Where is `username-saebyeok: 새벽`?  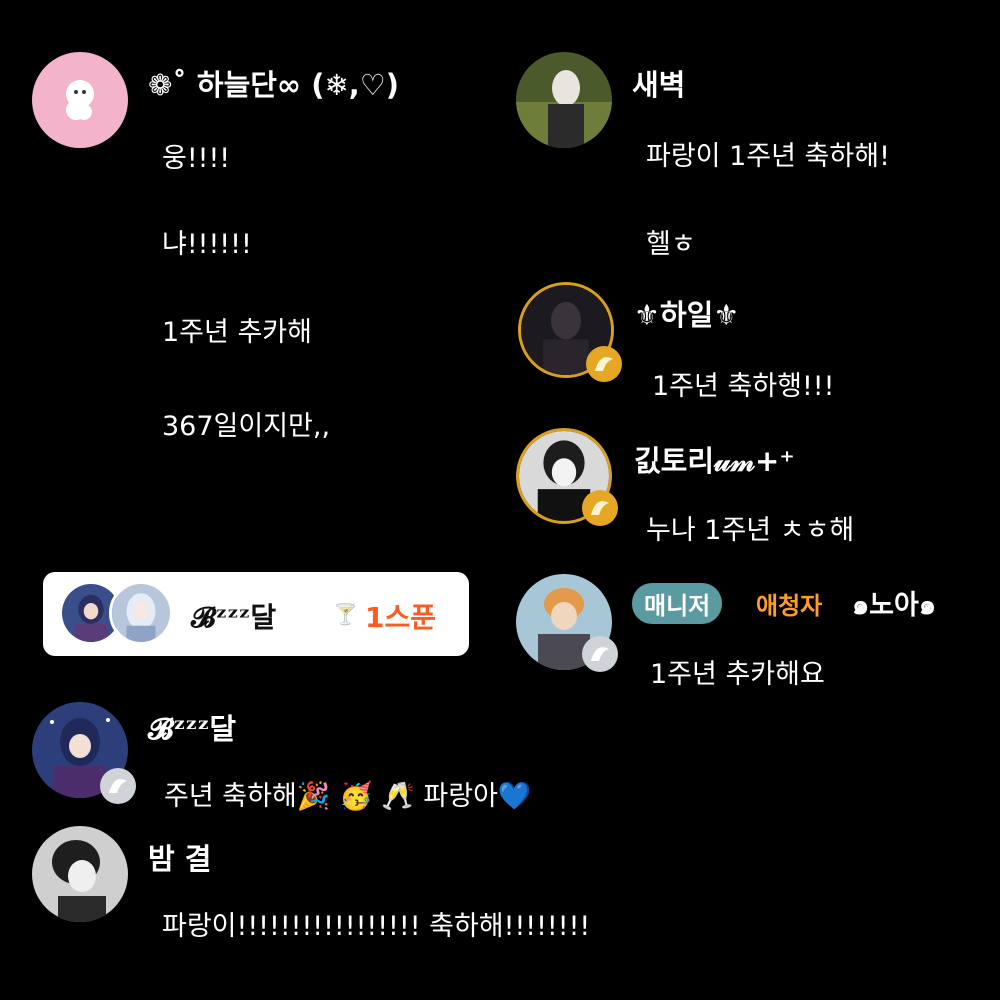 username-saebyeok: 새벽 is located at coordinates (658, 83).